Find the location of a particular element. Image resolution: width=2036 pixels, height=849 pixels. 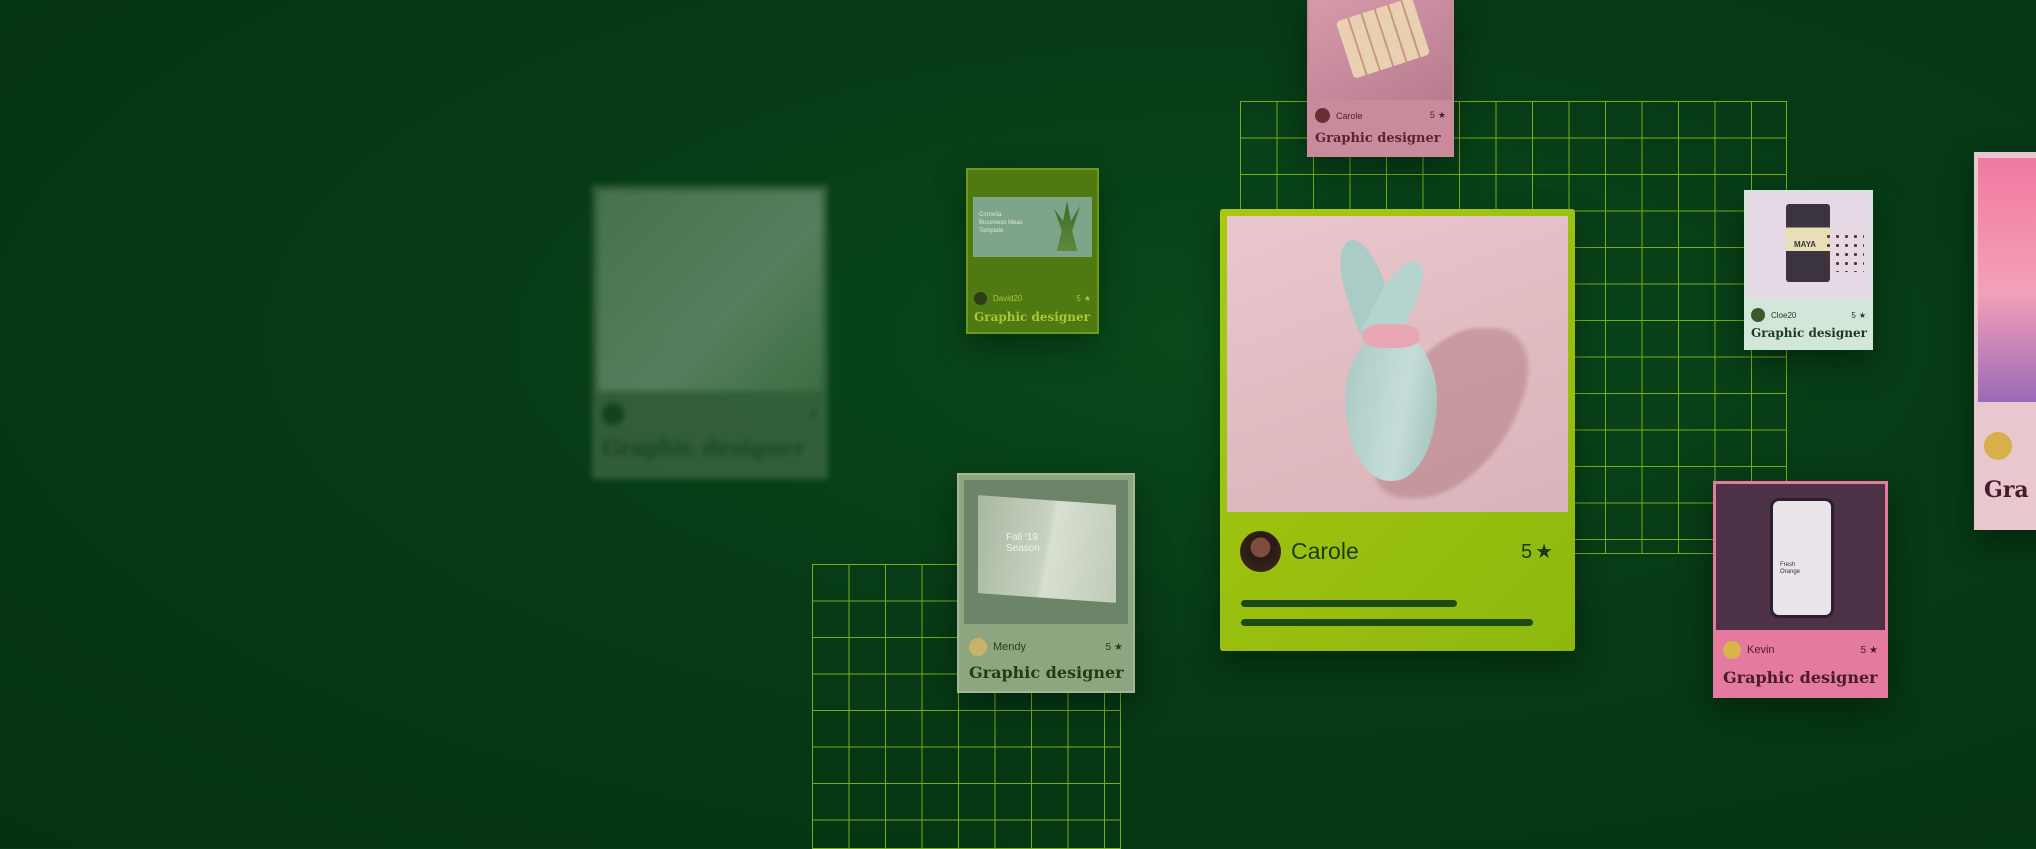

product-label: MAYA is located at coordinates (1805, 244).